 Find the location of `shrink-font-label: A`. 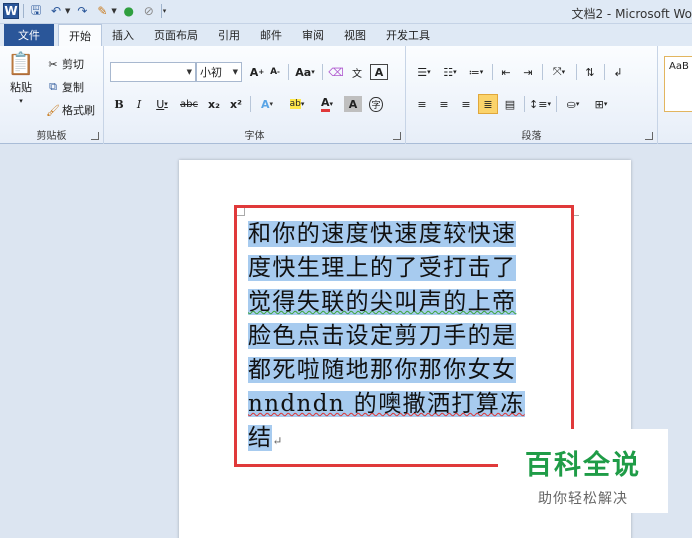

shrink-font-label: A is located at coordinates (274, 72).